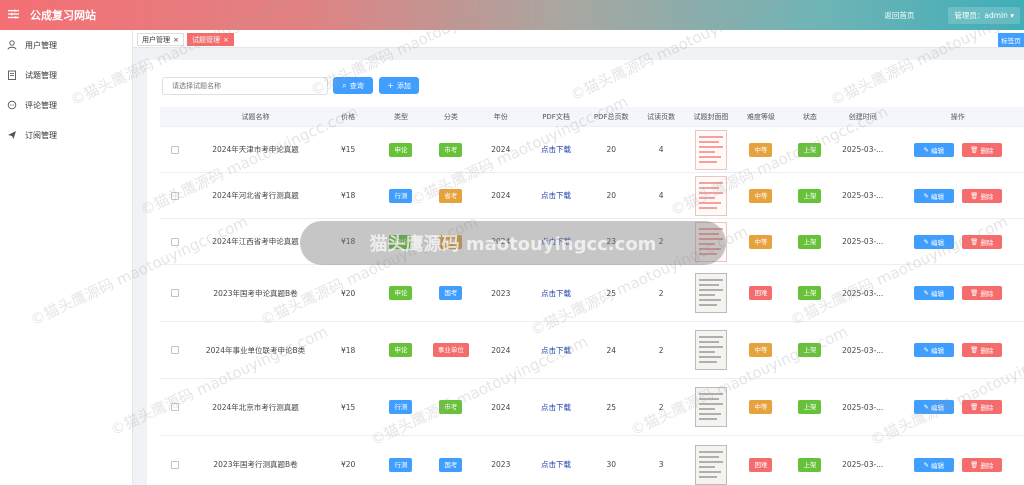  I want to click on pdf-total-pages: 24, so click(611, 350).